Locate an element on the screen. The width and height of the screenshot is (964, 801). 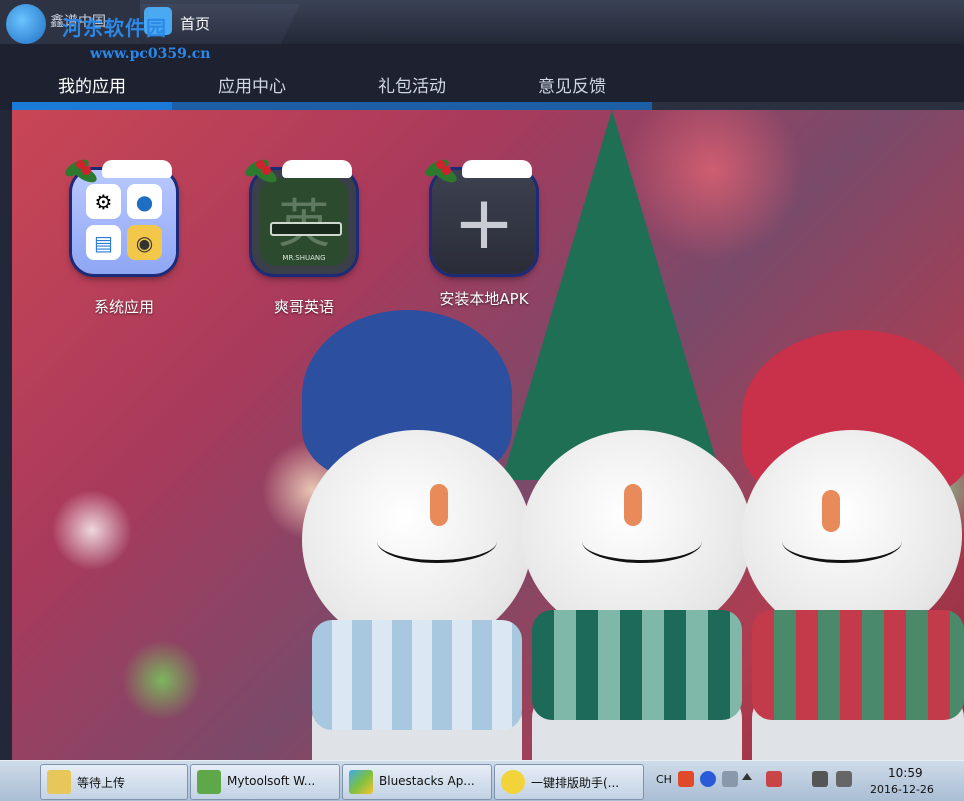
home-tab-label: 首页 is located at coordinates (195, 24).